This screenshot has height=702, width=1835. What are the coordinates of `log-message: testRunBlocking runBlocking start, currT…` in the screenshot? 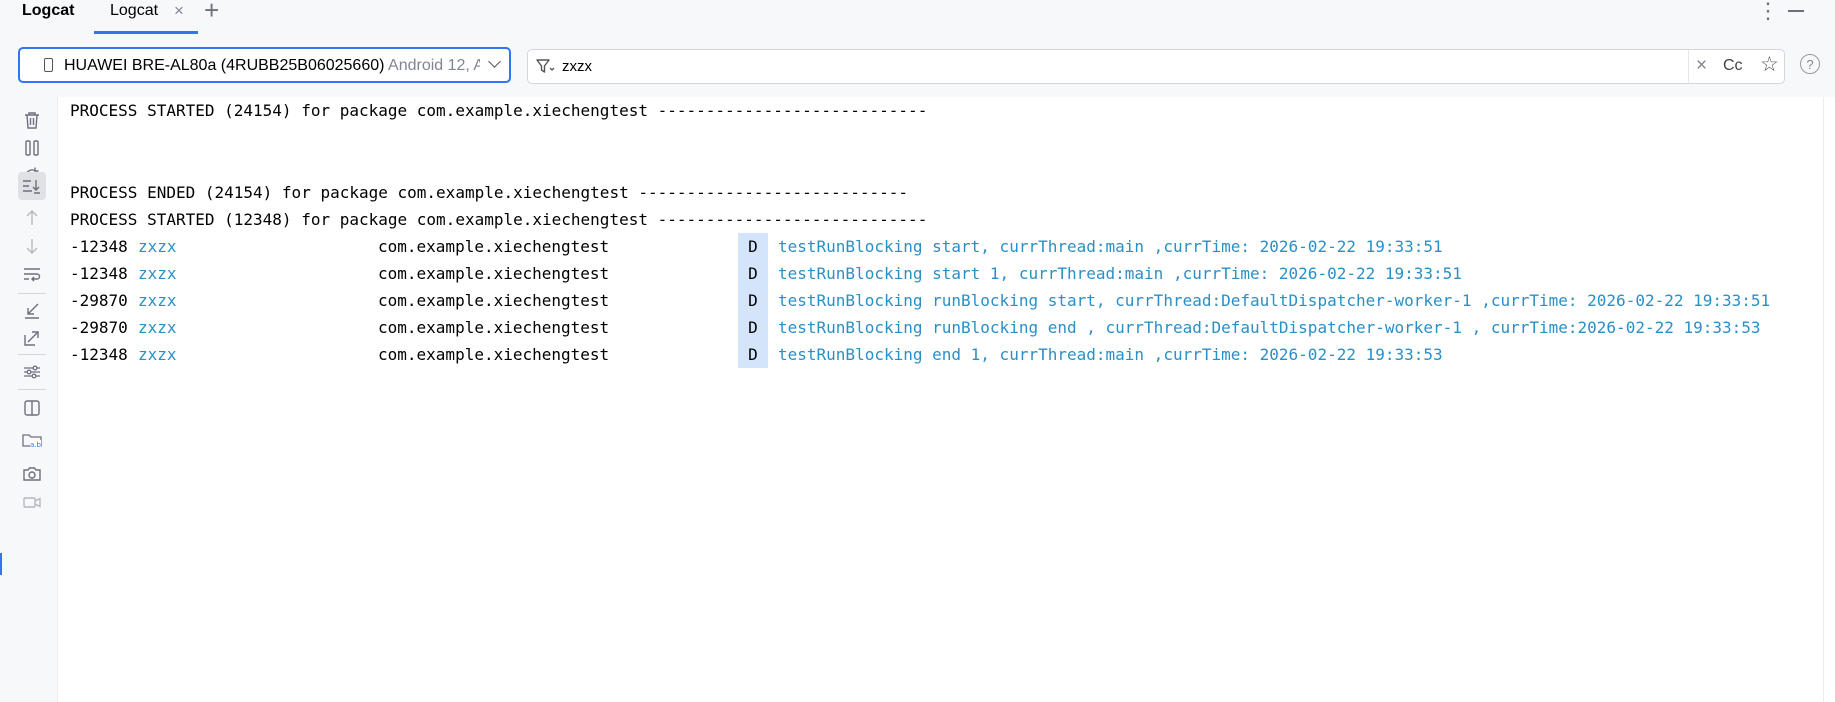 It's located at (1274, 300).